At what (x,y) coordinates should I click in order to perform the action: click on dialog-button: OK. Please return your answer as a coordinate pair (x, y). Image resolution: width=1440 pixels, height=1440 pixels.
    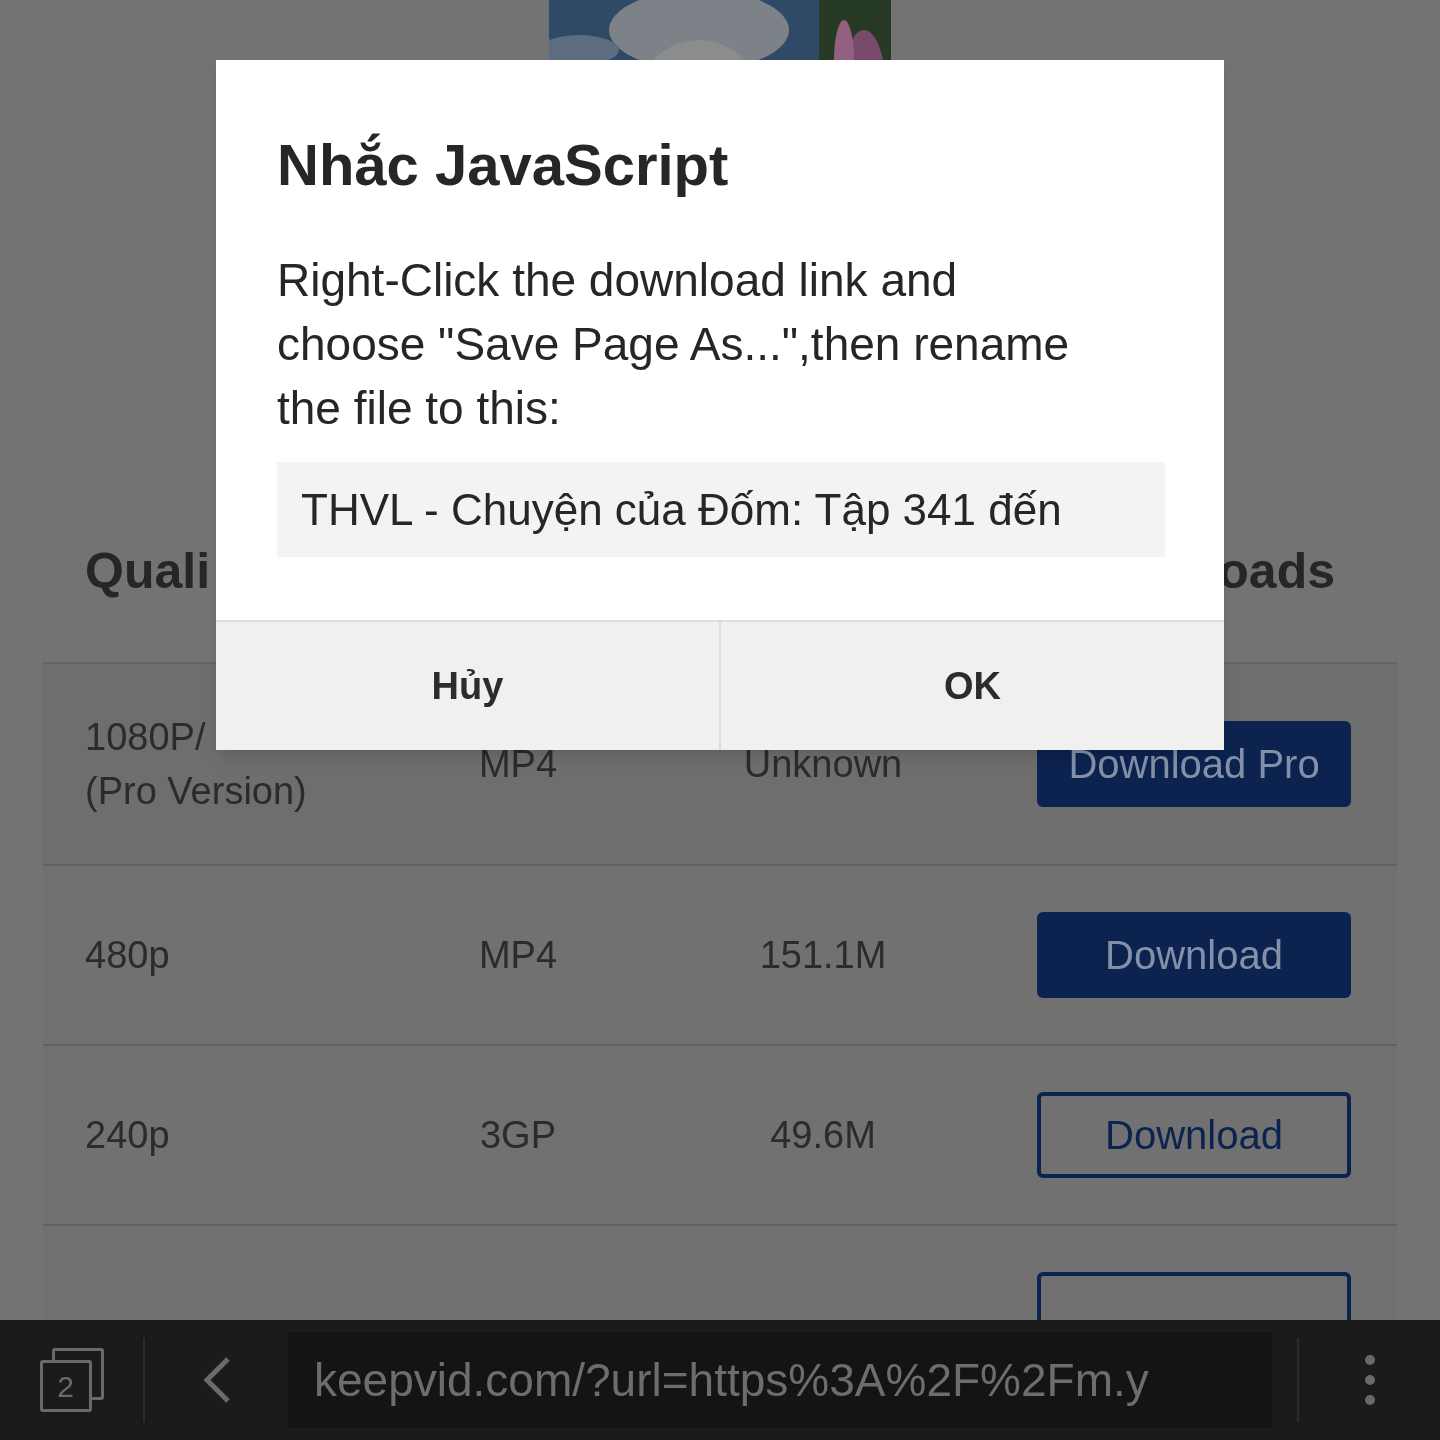
    Looking at the image, I should click on (971, 686).